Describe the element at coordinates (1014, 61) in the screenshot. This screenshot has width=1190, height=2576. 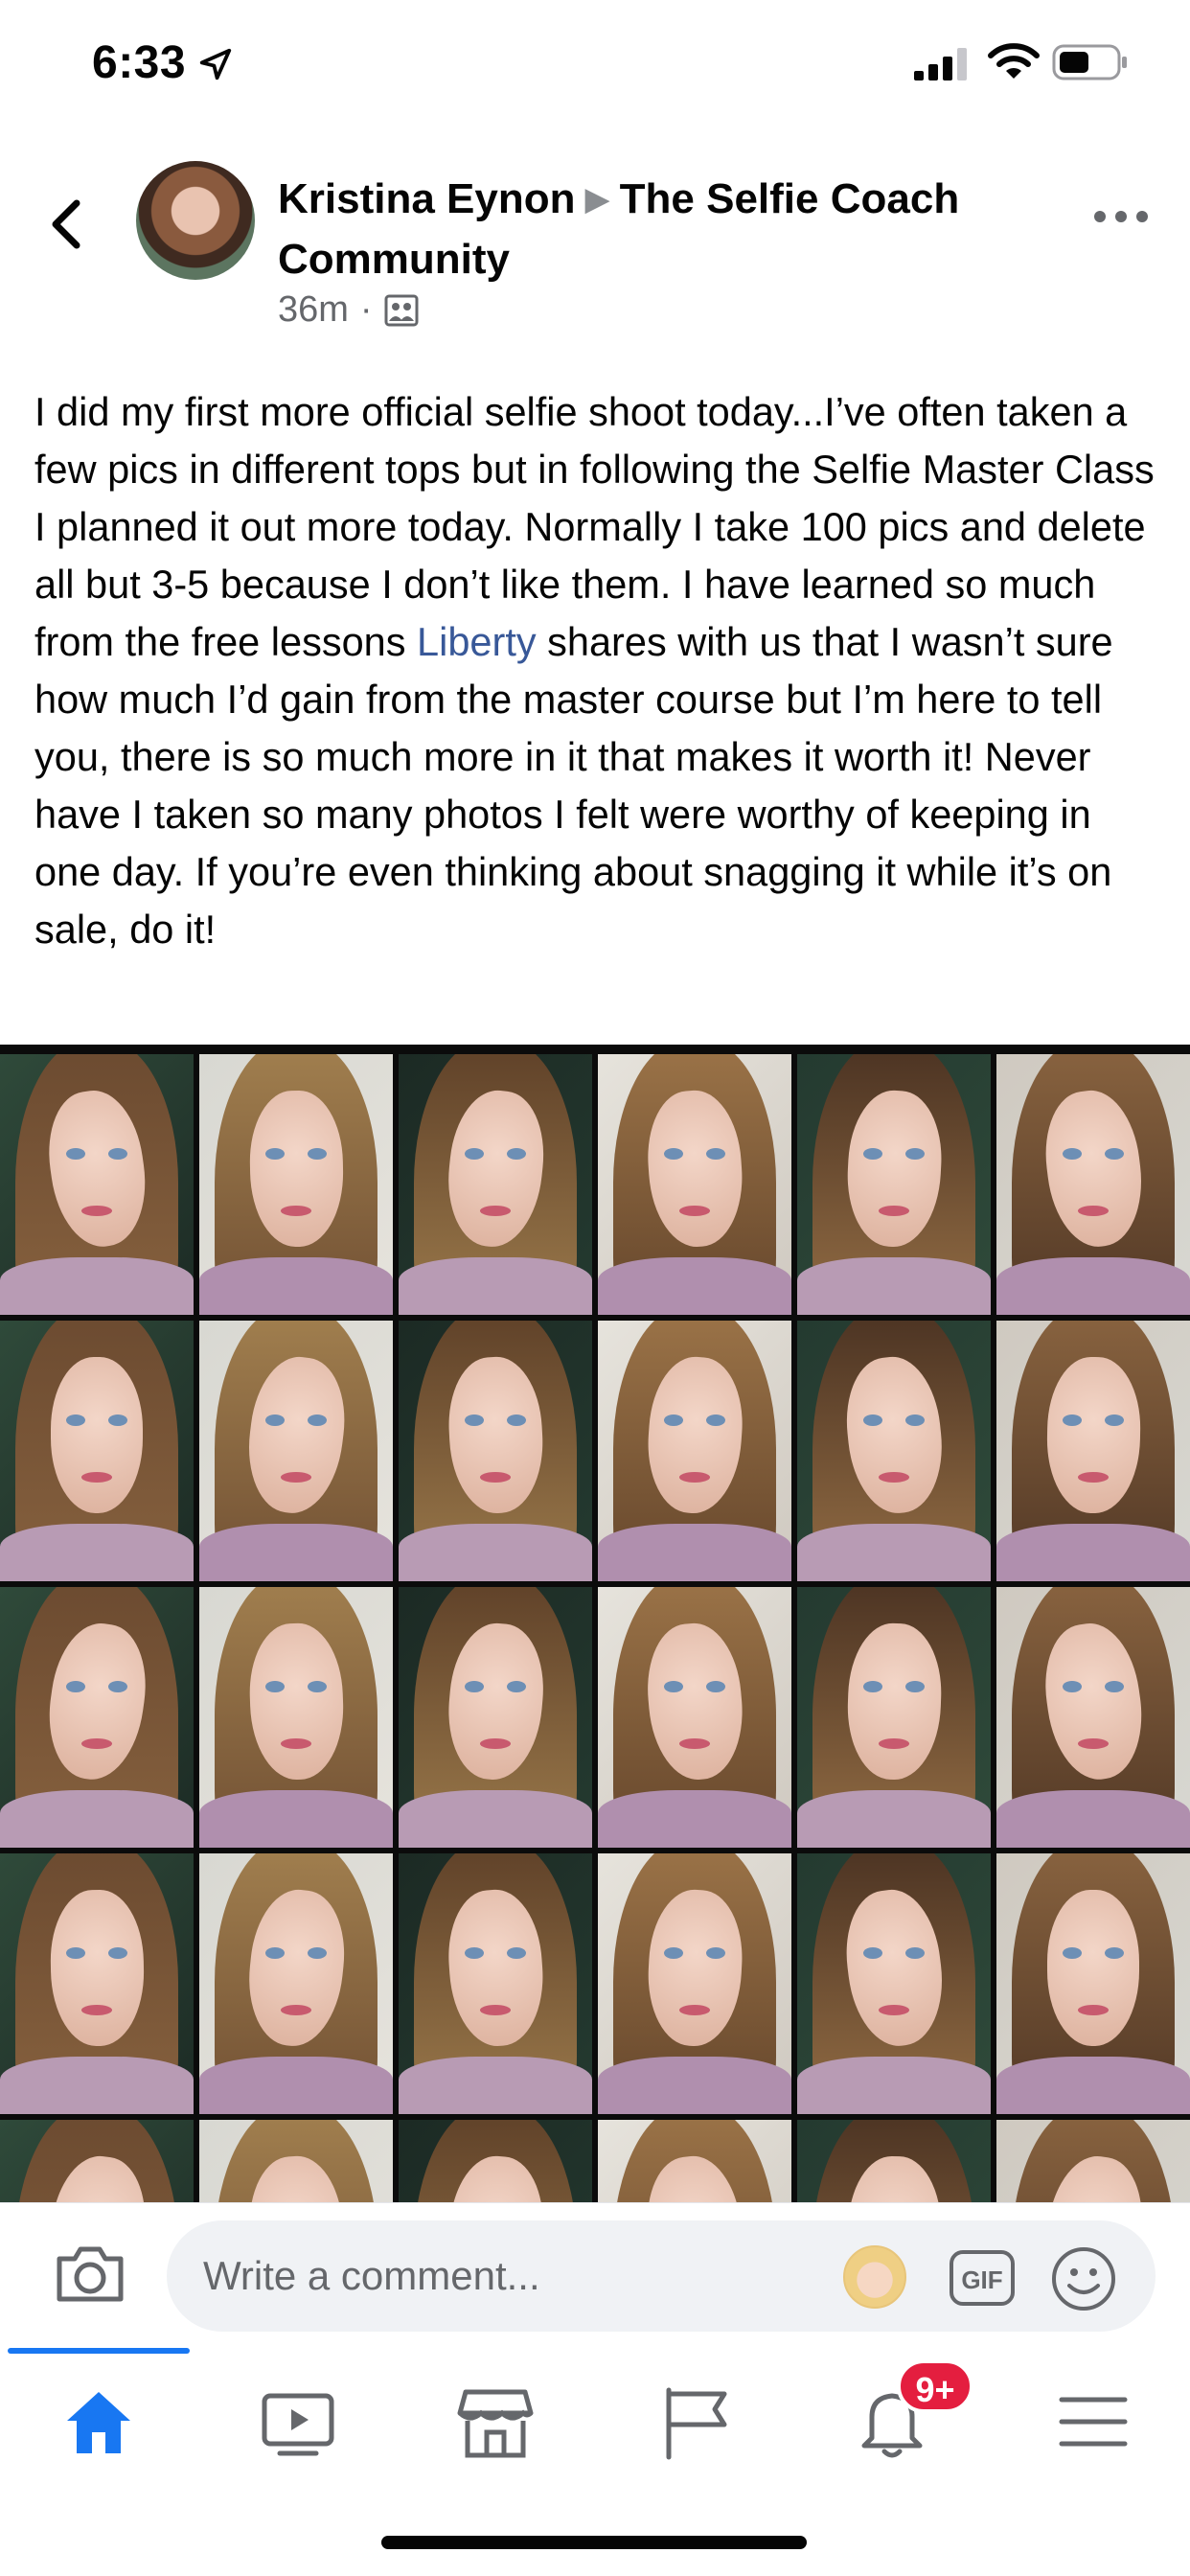
I see `wifi-icon` at that location.